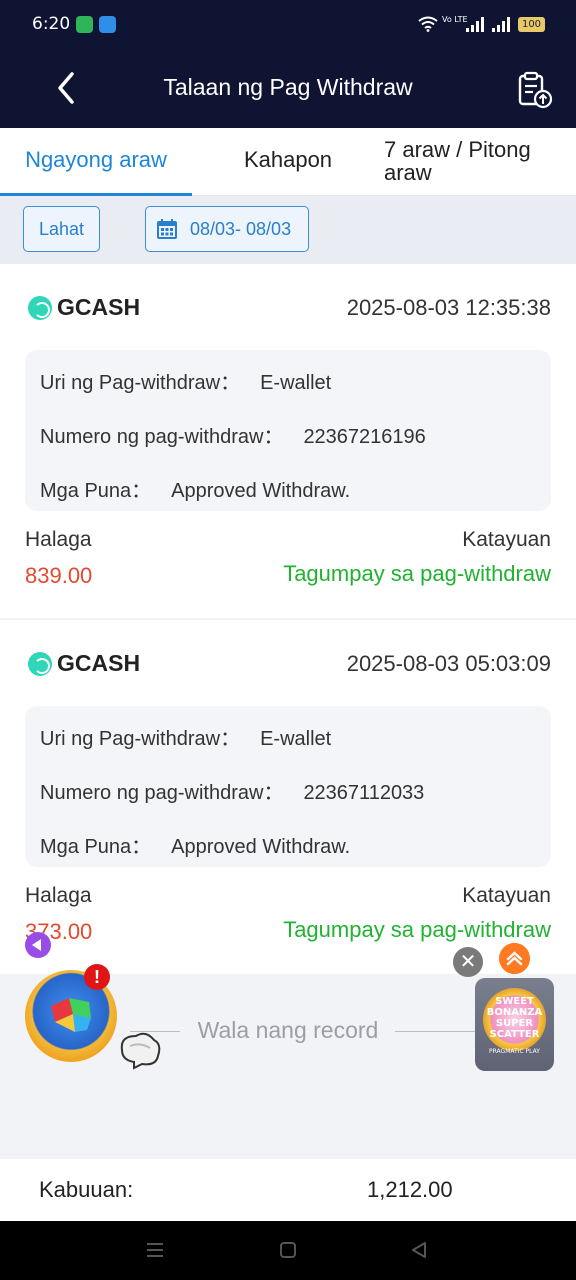  What do you see at coordinates (288, 87) in the screenshot?
I see `page-title: Talaan ng Pag Withdraw` at bounding box center [288, 87].